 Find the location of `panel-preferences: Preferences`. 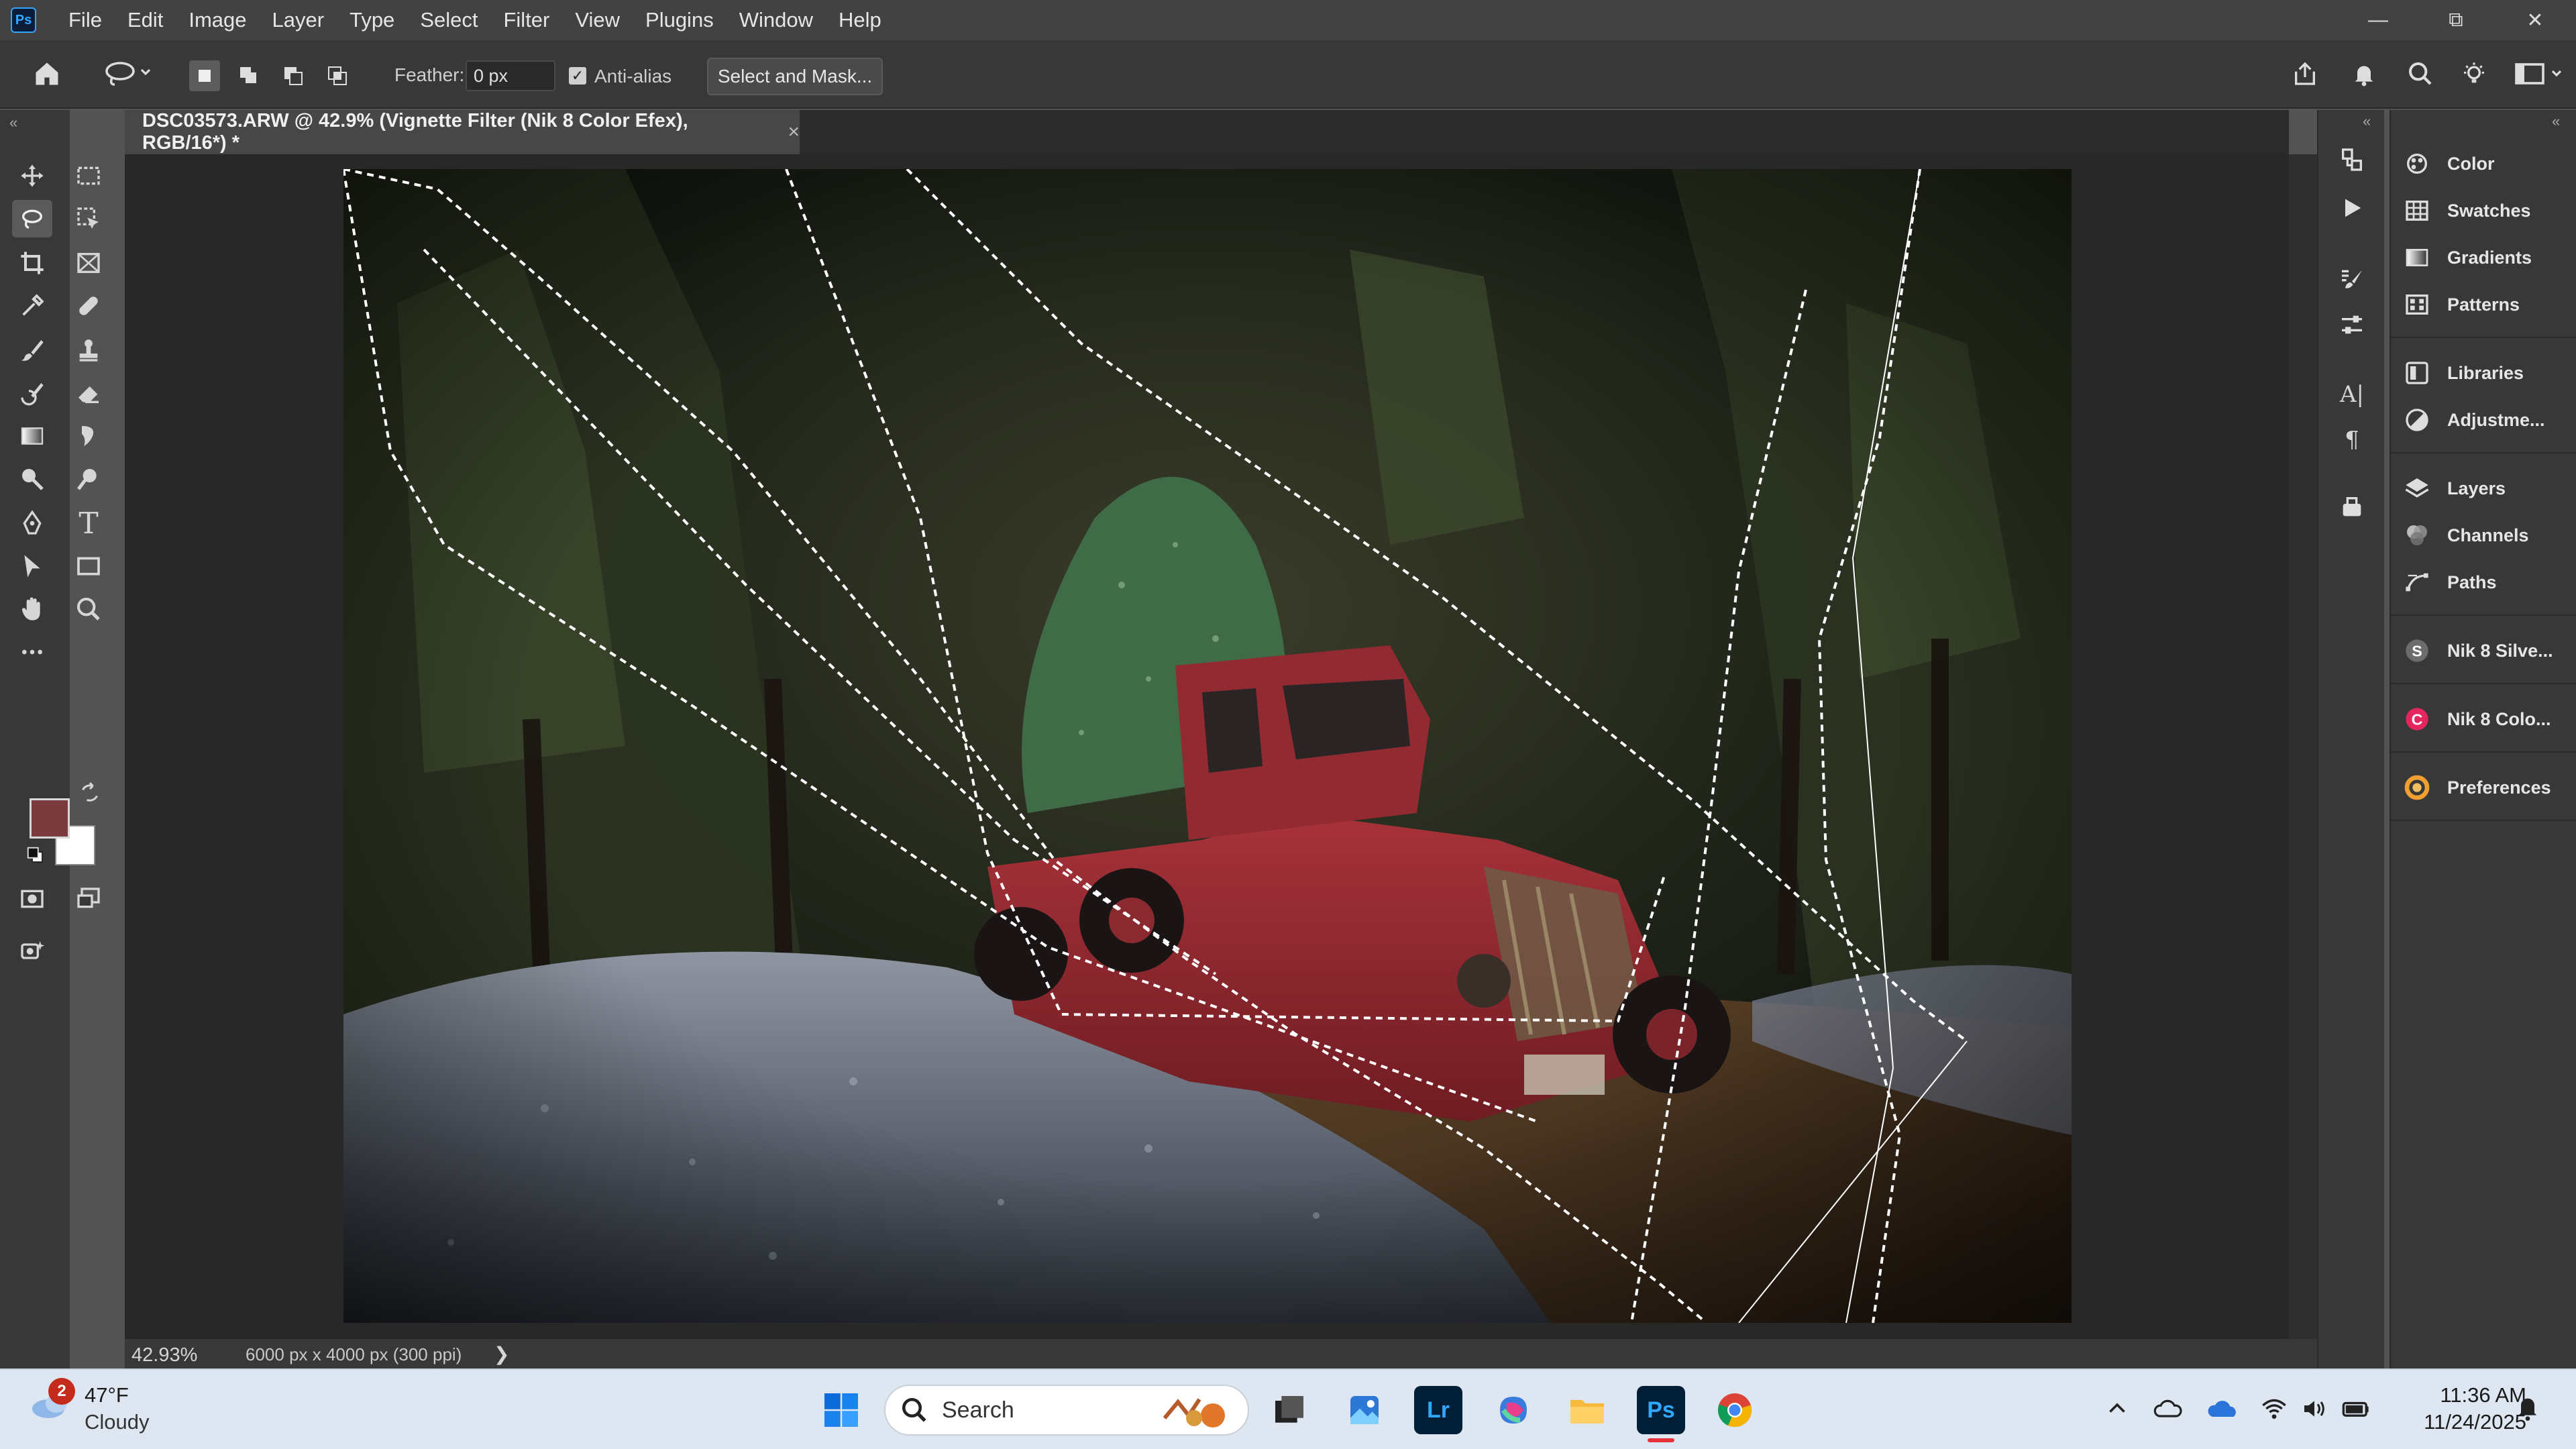

panel-preferences: Preferences is located at coordinates (2487, 787).